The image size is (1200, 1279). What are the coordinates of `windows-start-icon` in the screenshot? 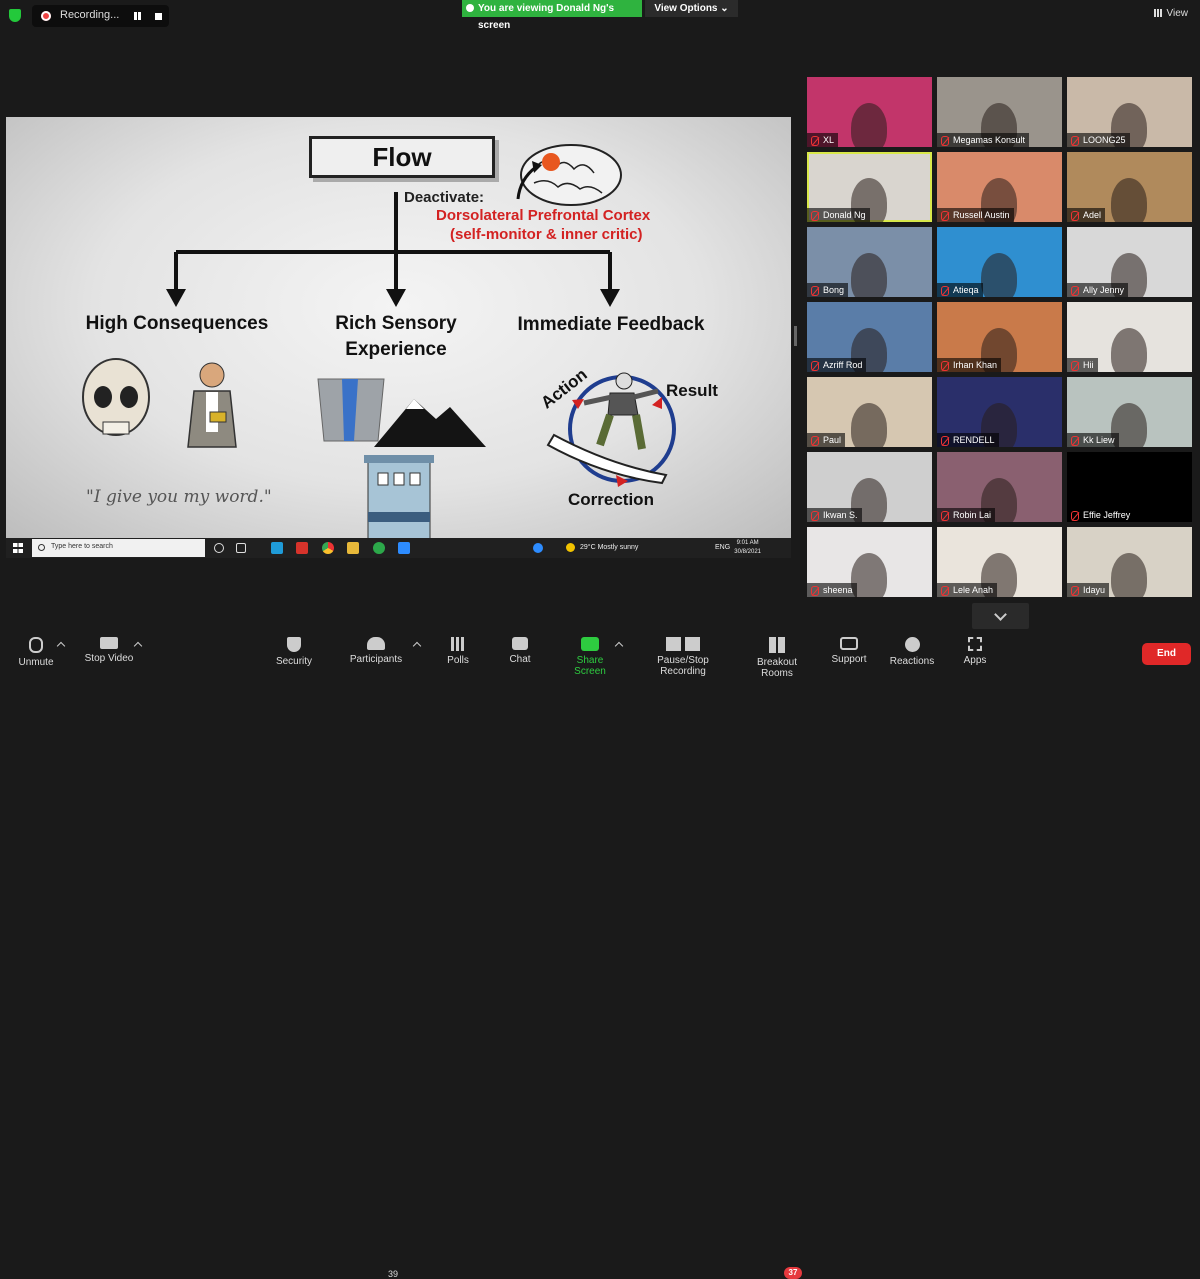 It's located at (18, 548).